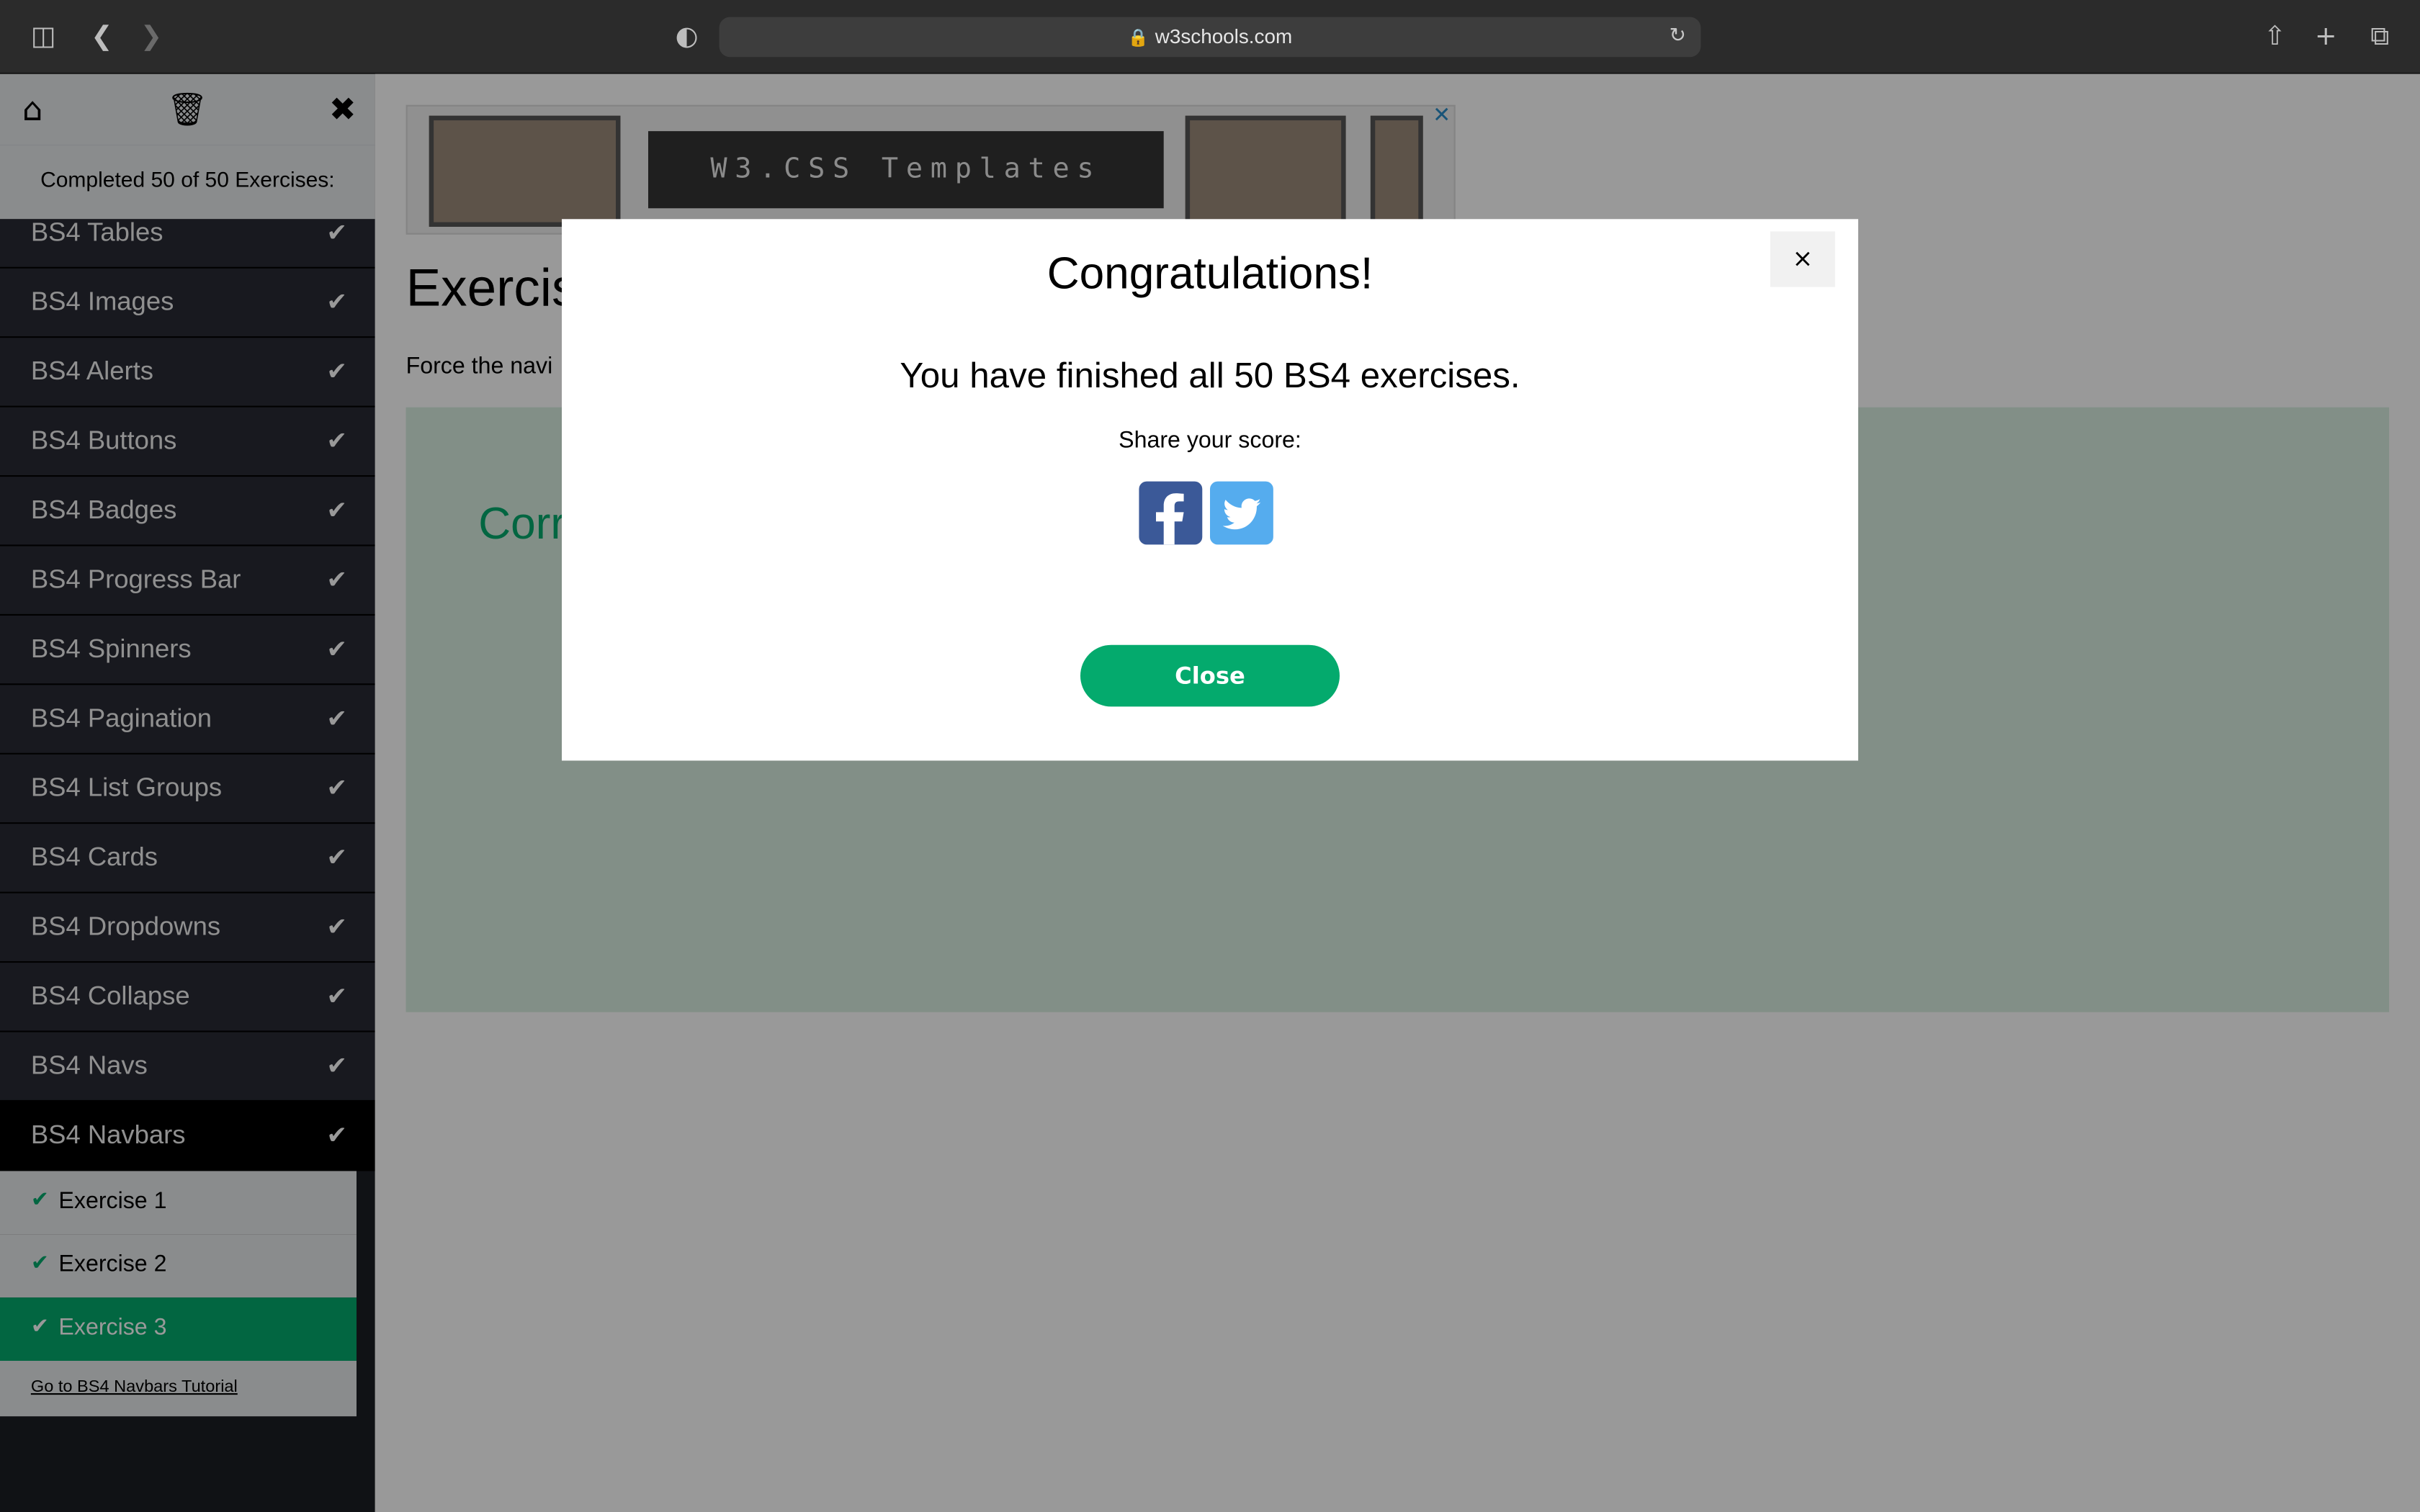 The width and height of the screenshot is (2420, 1512). Describe the element at coordinates (1678, 37) in the screenshot. I see `reload-icon: ↻` at that location.